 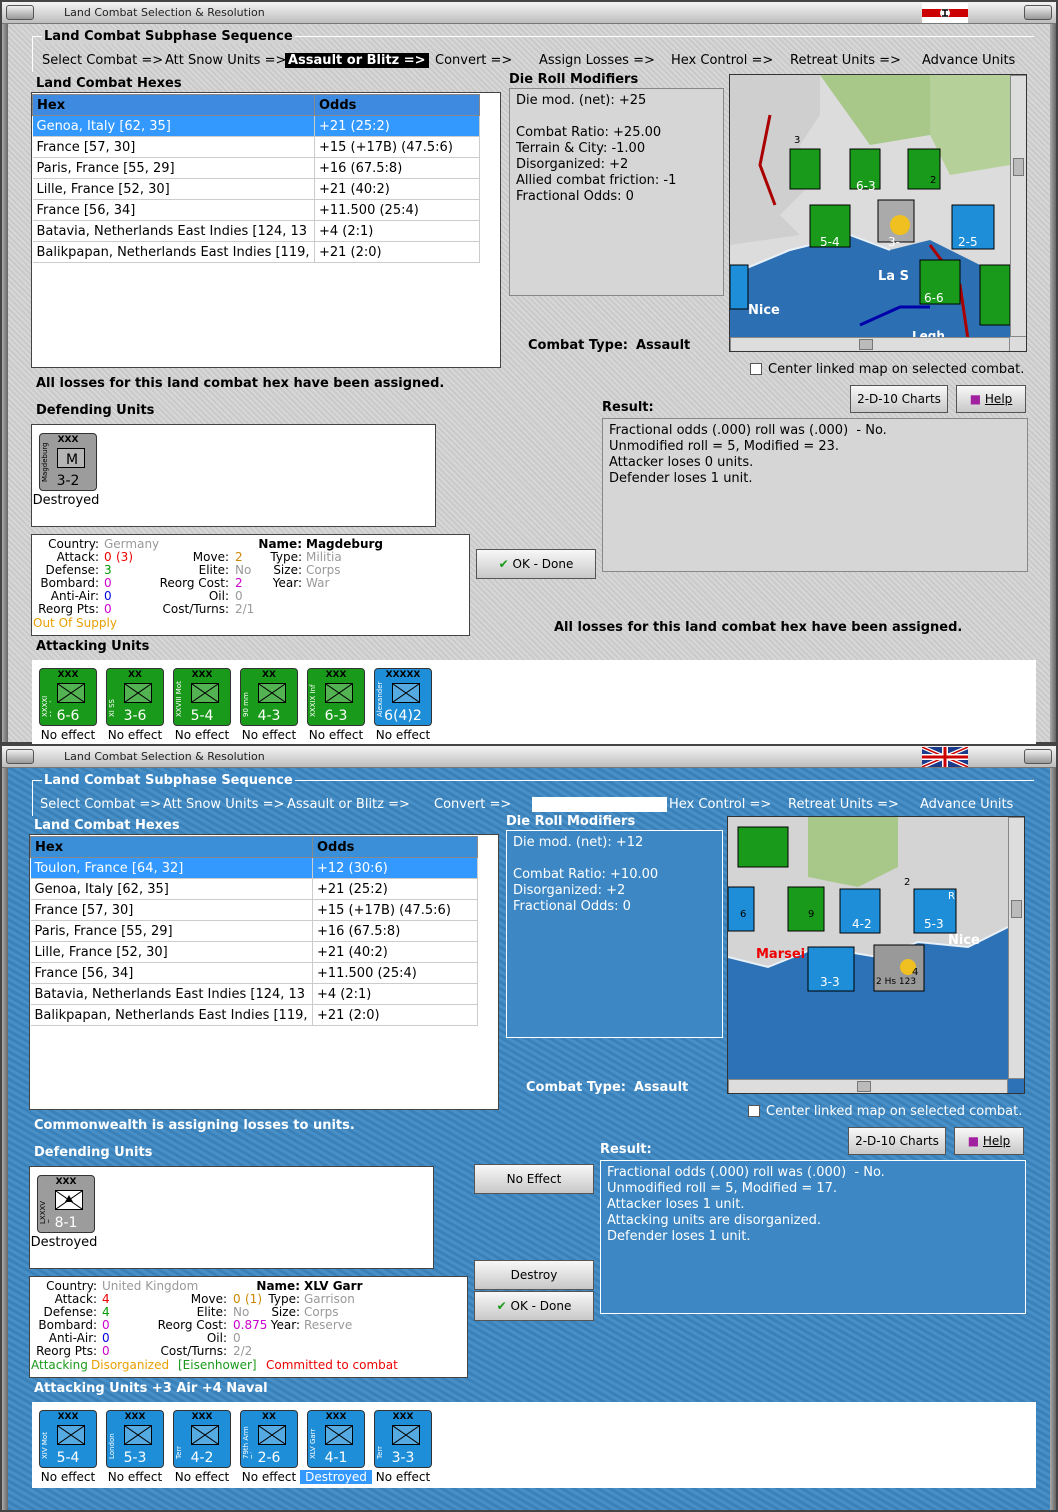 What do you see at coordinates (397, 147) in the screenshot?
I see `odds-cell: +15 (+17B) (47.5:6)` at bounding box center [397, 147].